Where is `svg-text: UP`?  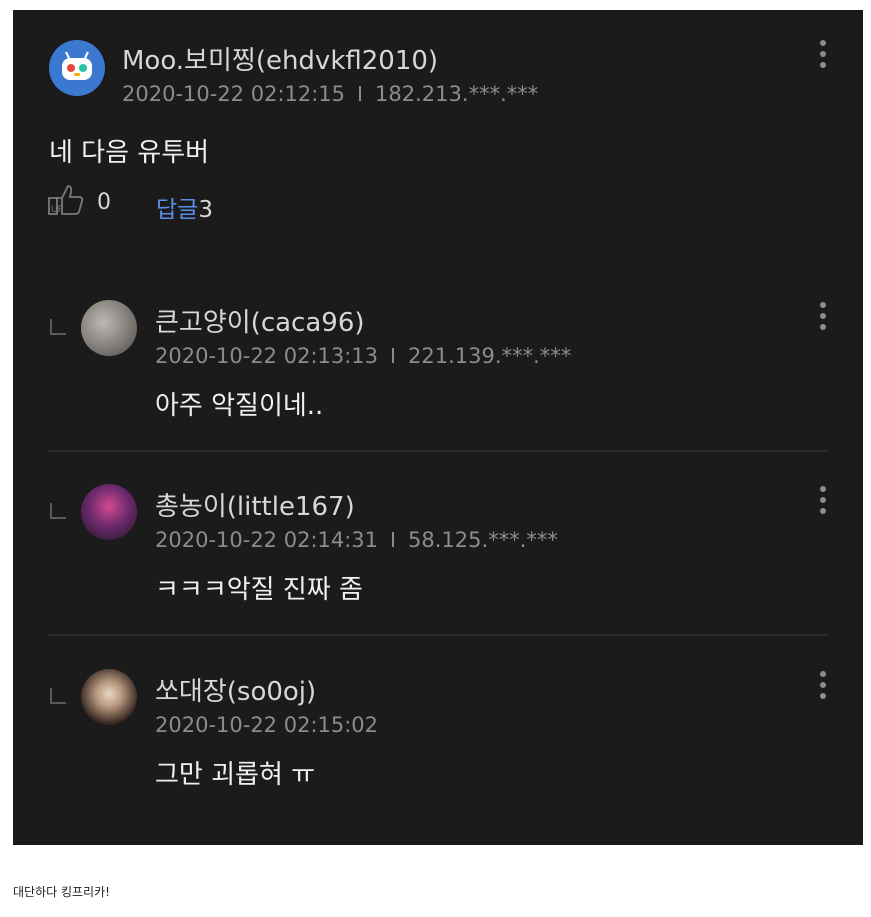
svg-text: UP is located at coordinates (57, 210).